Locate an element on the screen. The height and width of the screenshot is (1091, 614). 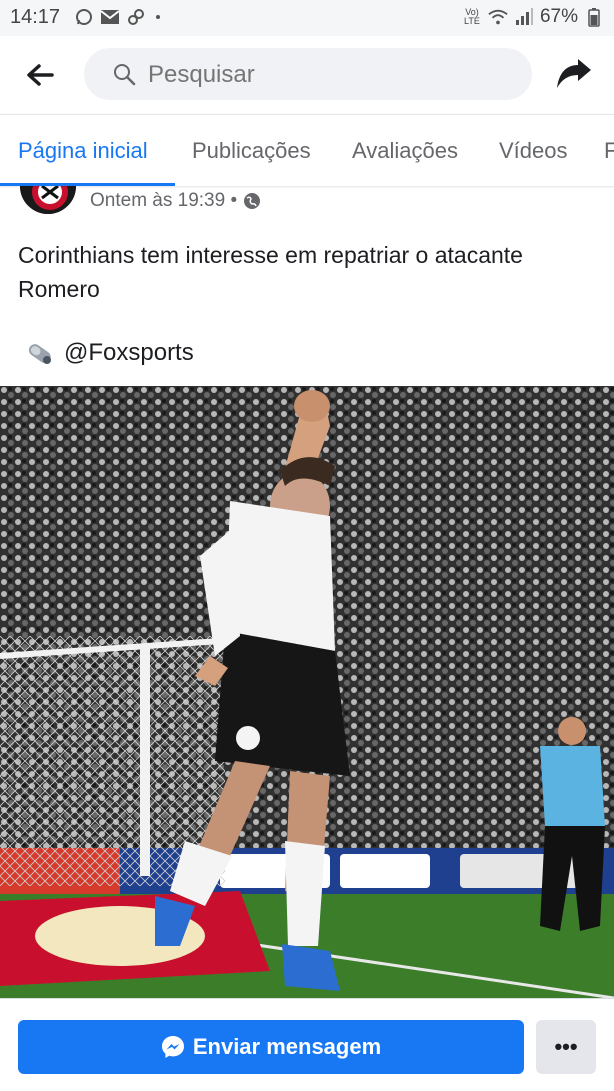
share-arrow-icon is located at coordinates (574, 73).